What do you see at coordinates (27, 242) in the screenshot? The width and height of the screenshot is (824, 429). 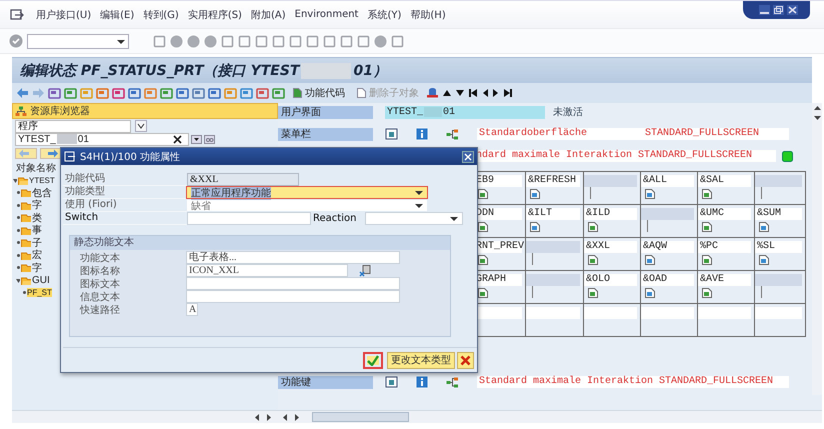 I see `tree-item: 子` at bounding box center [27, 242].